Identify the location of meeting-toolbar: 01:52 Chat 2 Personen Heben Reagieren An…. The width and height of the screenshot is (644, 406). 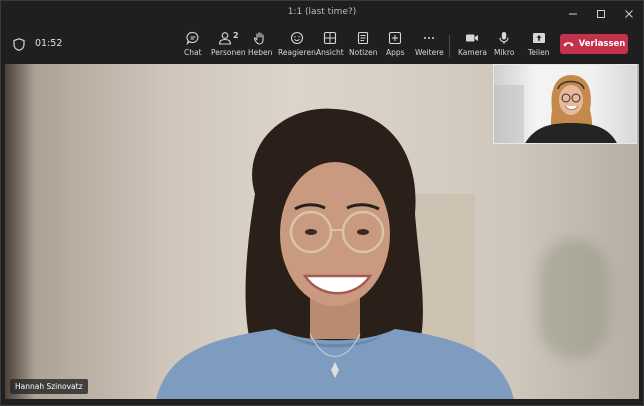
(322, 44).